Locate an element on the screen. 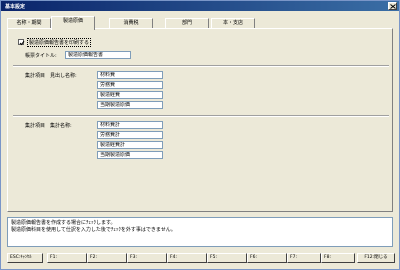 This screenshot has height=270, width=400. print-report-label: 製造原価報告書を印刷する is located at coordinates (59, 42).